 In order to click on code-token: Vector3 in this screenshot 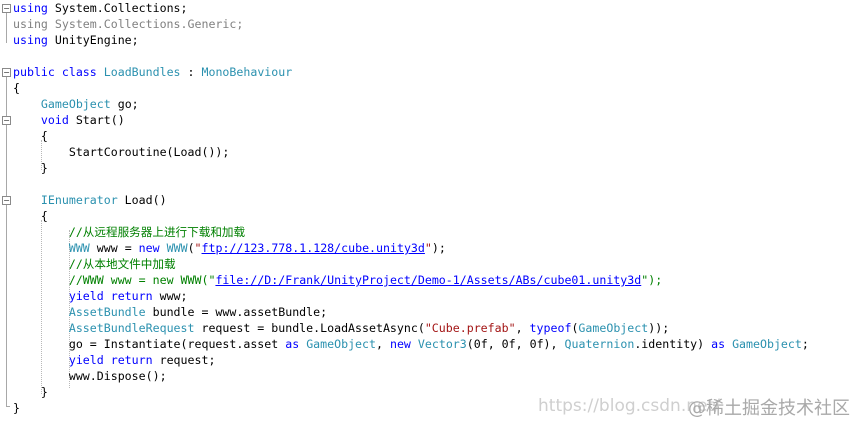, I will do `click(442, 344)`.